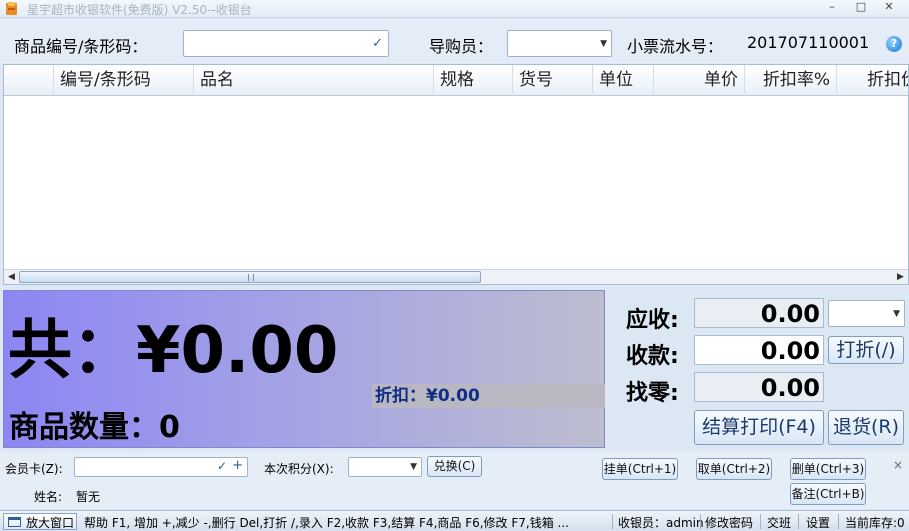 The width and height of the screenshot is (909, 531). I want to click on minimize-button: –, so click(832, 8).